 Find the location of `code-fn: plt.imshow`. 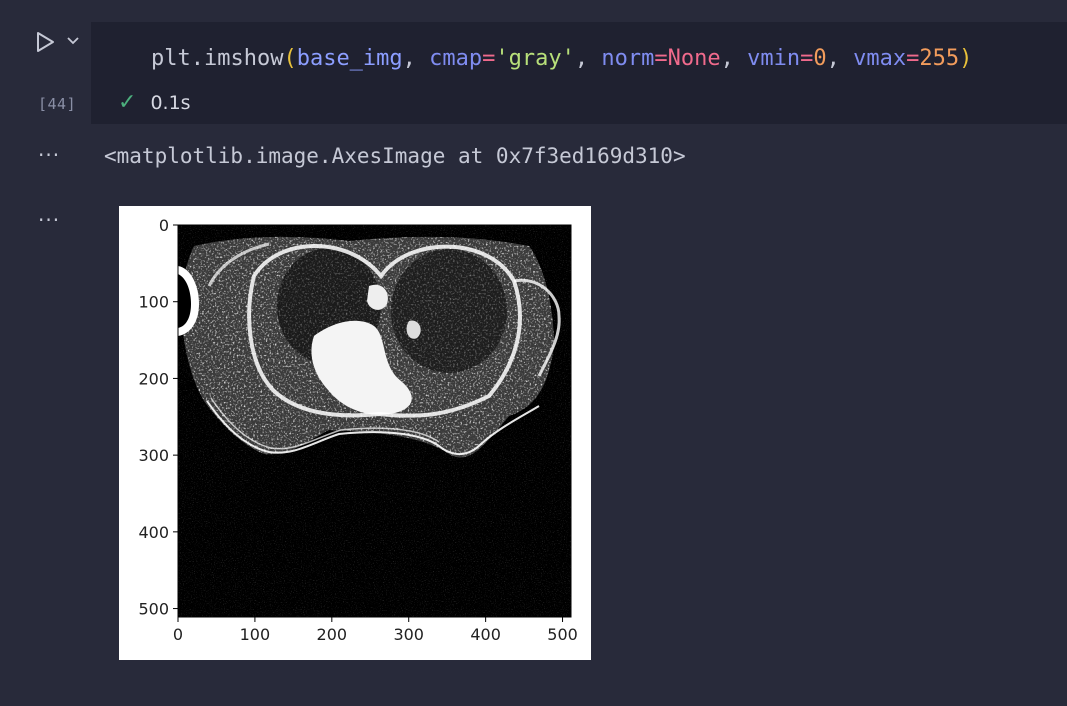

code-fn: plt.imshow is located at coordinates (217, 58).